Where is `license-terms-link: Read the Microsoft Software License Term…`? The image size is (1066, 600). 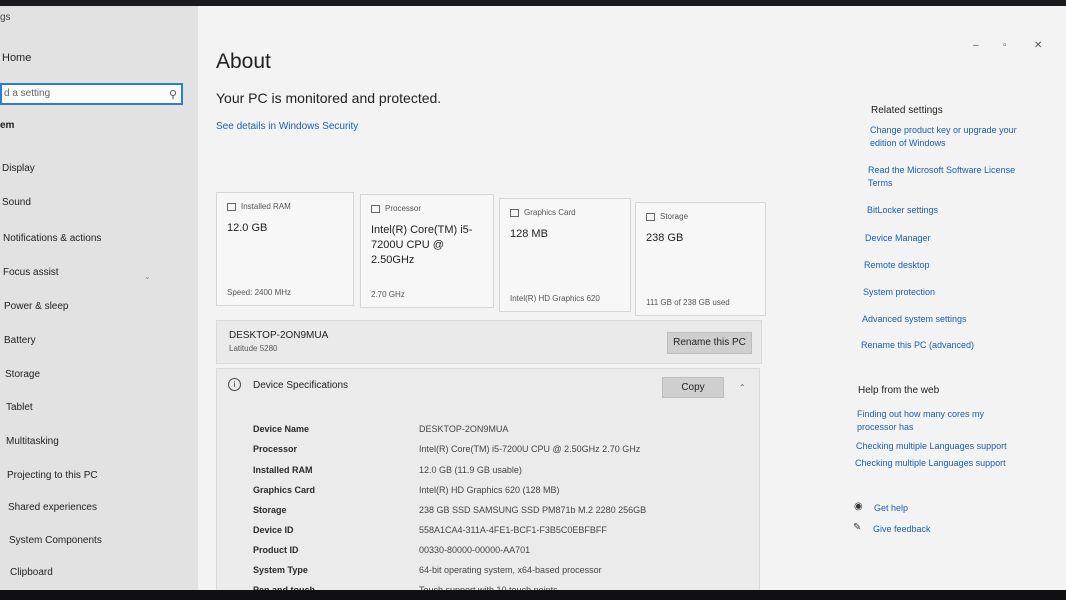 license-terms-link: Read the Microsoft Software License Term… is located at coordinates (950, 177).